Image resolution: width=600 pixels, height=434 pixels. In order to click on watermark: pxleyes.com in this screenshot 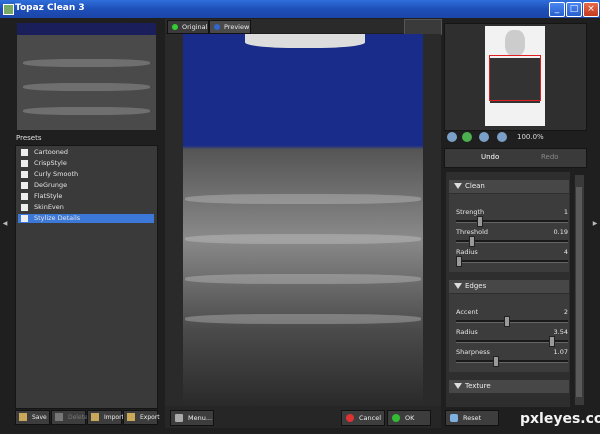, I will do `click(560, 419)`.